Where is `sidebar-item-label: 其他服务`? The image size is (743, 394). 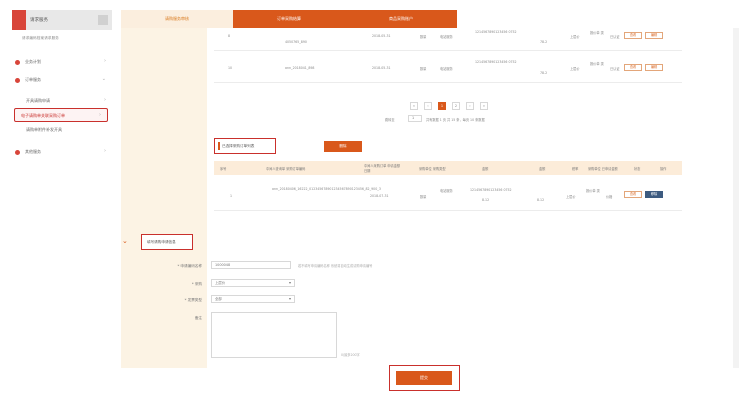 sidebar-item-label: 其他服务 is located at coordinates (33, 151).